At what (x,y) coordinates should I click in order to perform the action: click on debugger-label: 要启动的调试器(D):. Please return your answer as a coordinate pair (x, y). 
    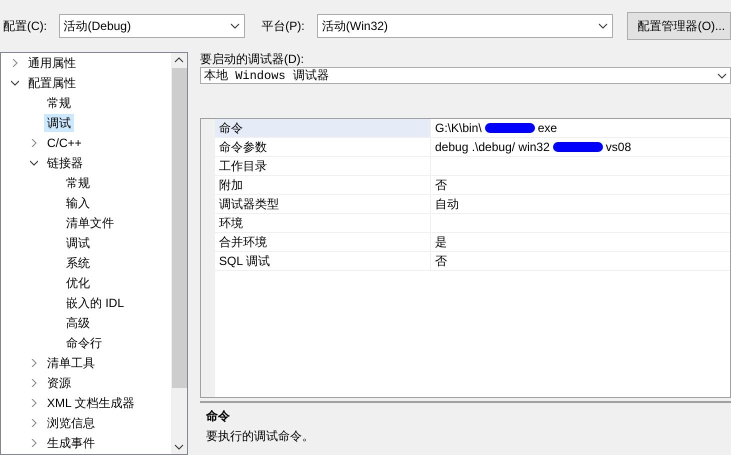
    Looking at the image, I should click on (252, 59).